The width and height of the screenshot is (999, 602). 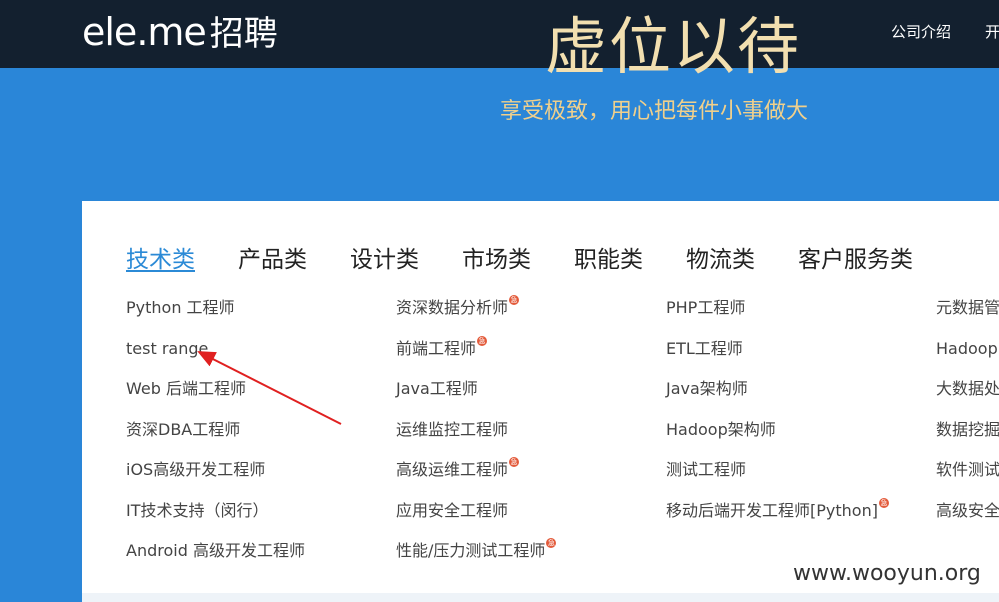 I want to click on job-title: ETL工程师, so click(x=704, y=348).